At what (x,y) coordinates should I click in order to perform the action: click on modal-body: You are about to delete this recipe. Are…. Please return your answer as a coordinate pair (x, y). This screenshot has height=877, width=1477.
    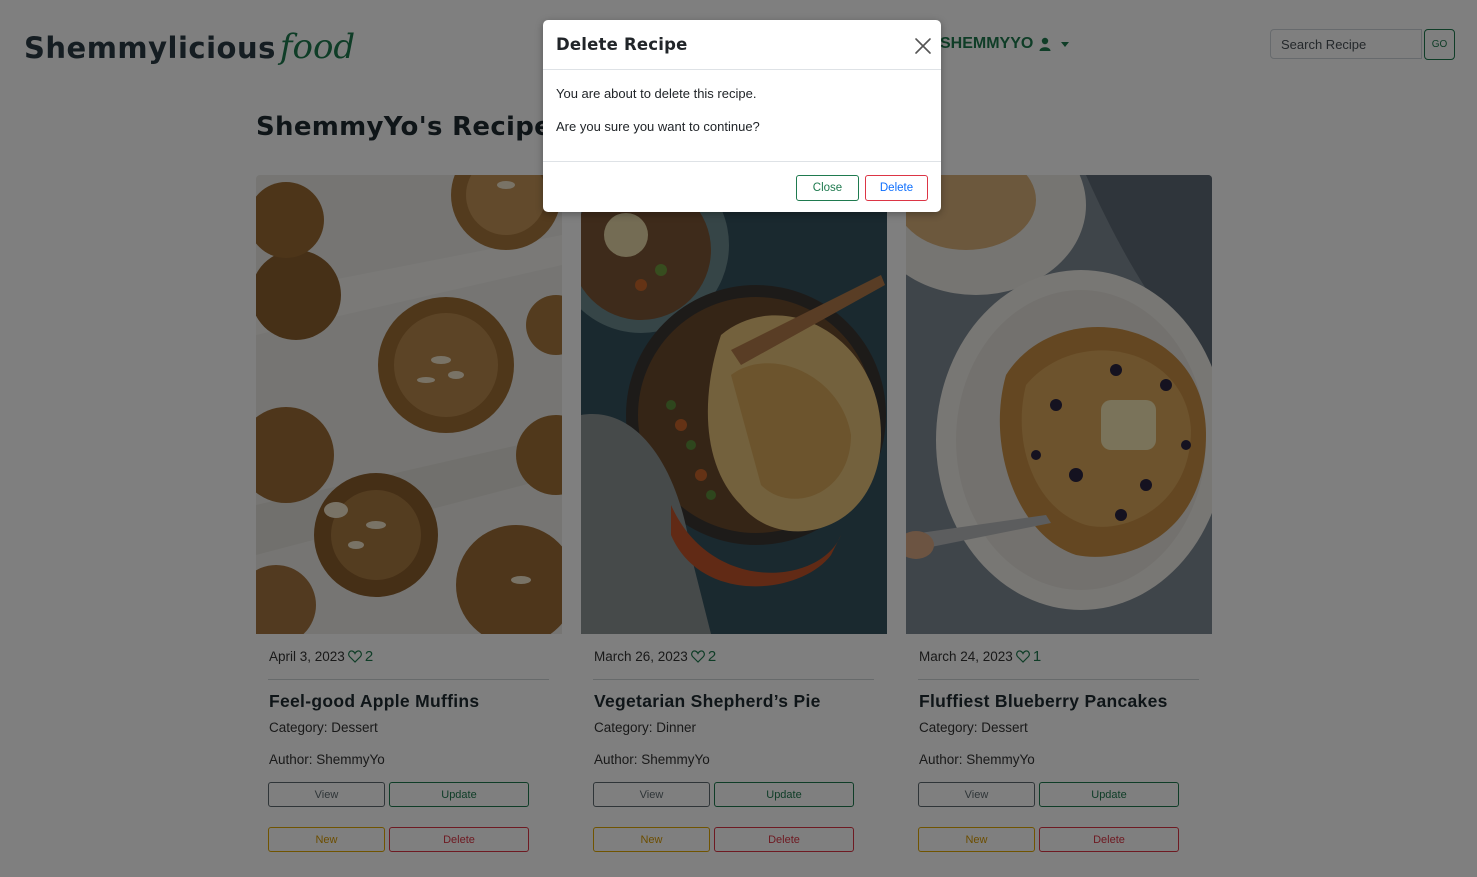
    Looking at the image, I should click on (658, 119).